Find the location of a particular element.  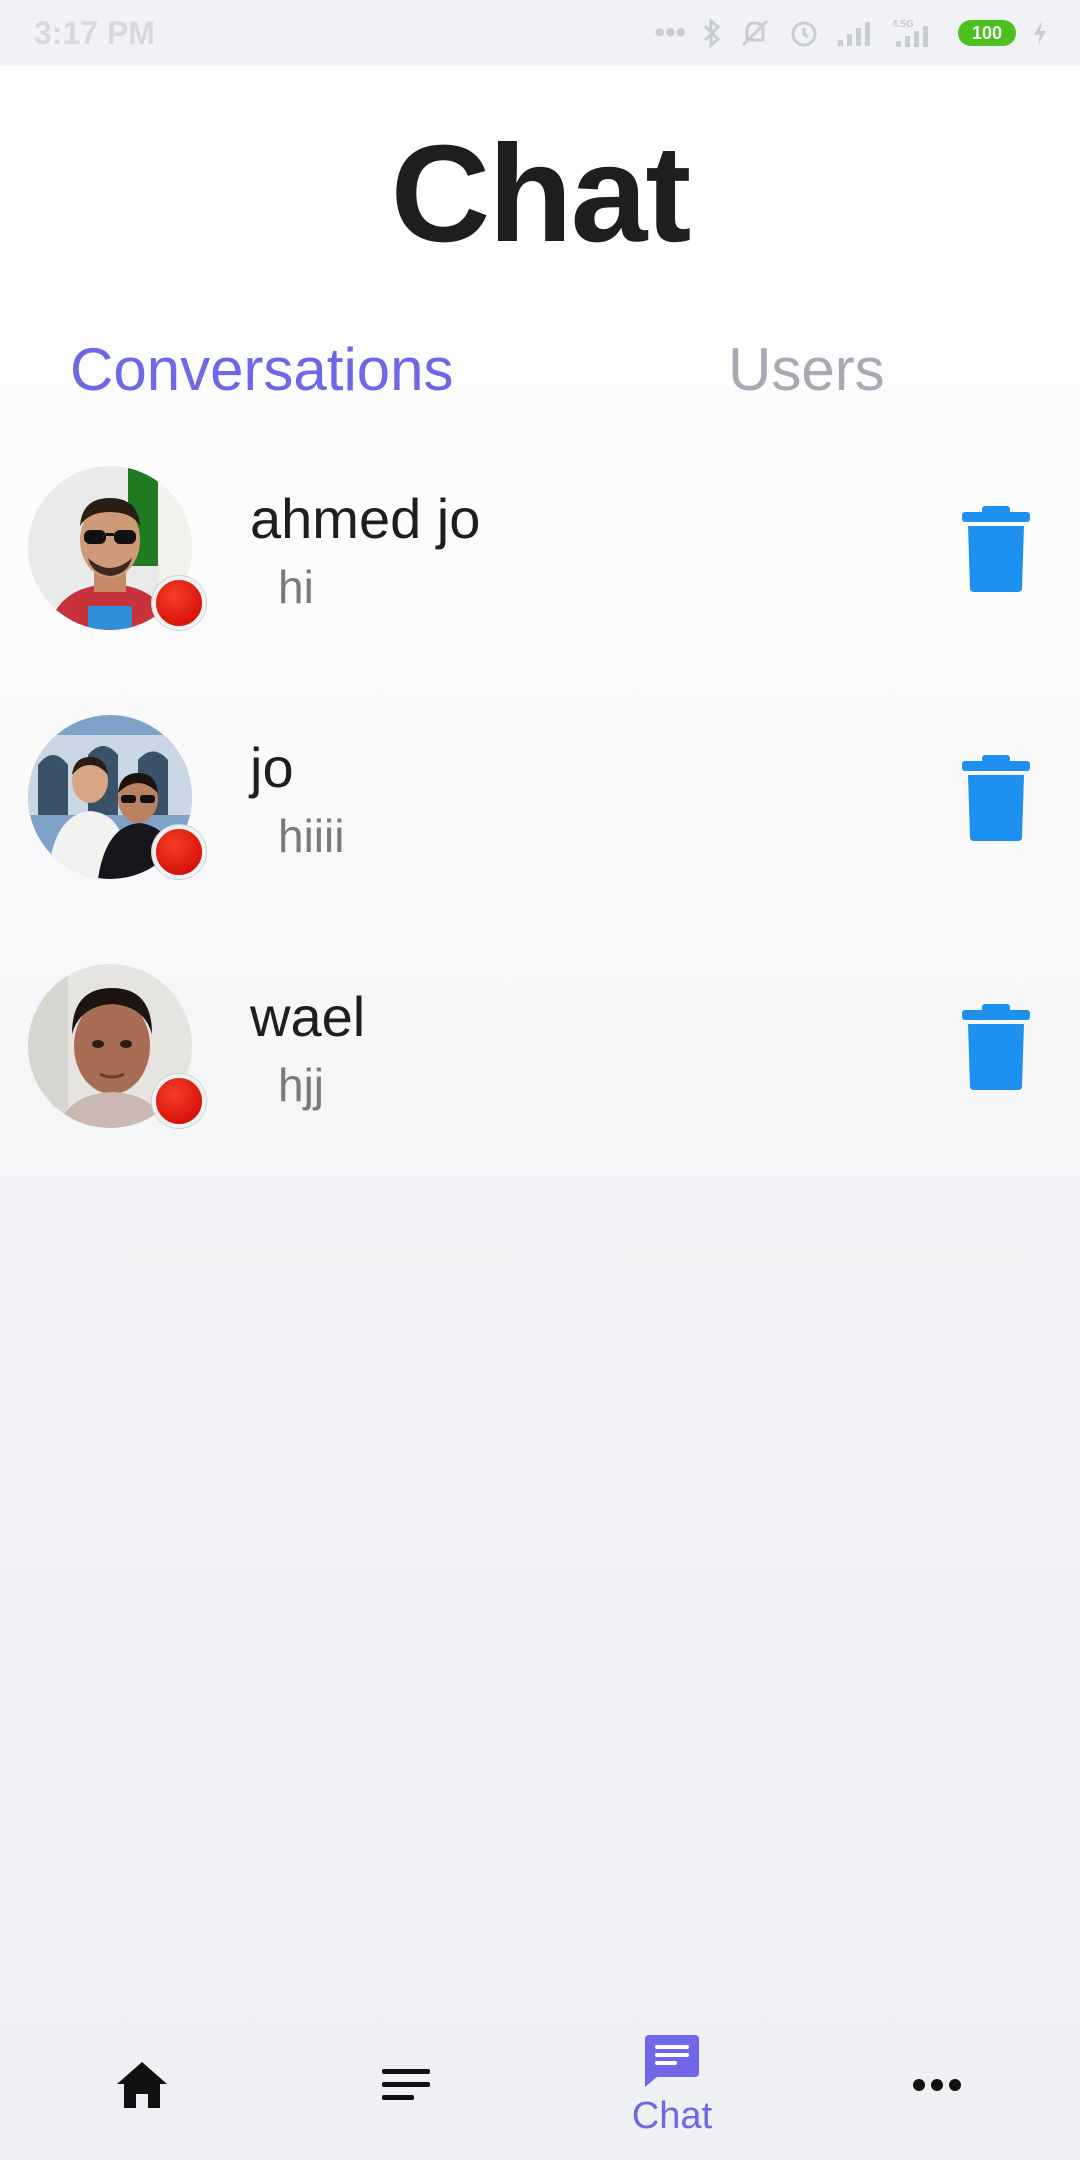

network-label: 4.5G is located at coordinates (903, 24).